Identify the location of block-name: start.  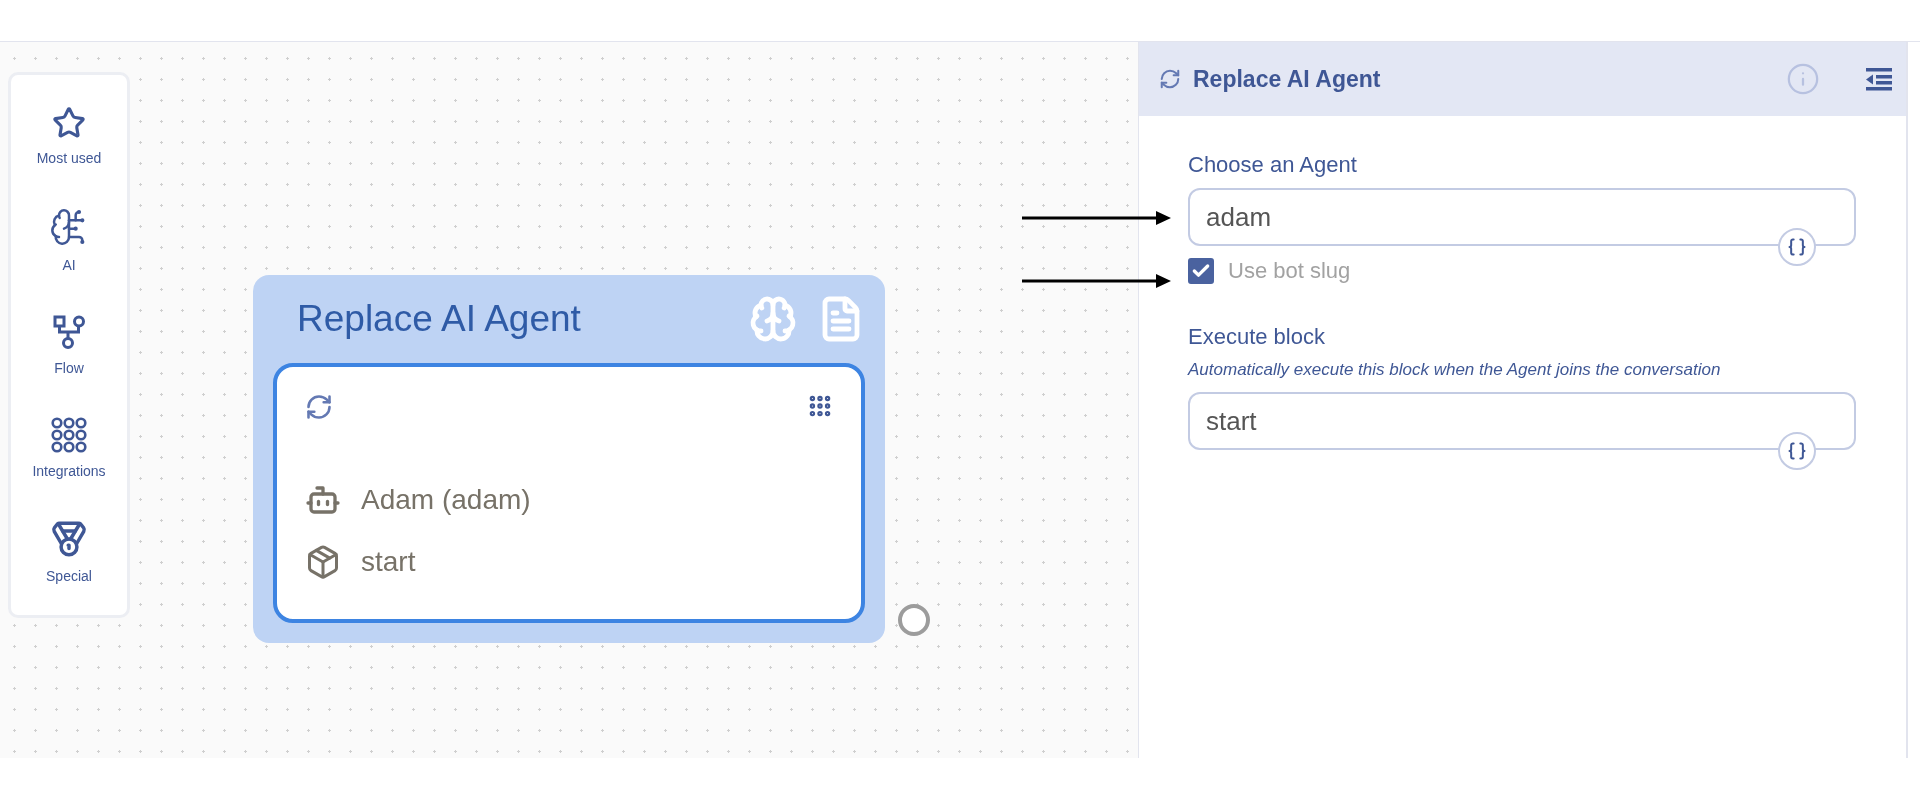
(388, 562).